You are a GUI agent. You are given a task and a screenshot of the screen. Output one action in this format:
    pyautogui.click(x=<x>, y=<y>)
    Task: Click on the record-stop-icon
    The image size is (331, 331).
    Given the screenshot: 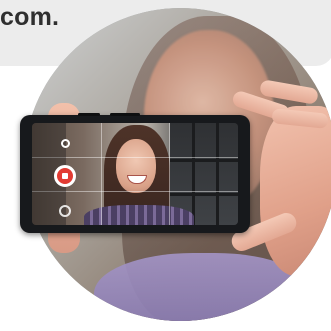 What is the action you would take?
    pyautogui.click(x=65, y=176)
    